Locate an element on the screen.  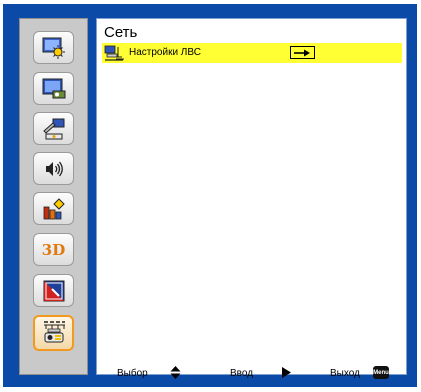
sidebar-item-image-settings is located at coordinates (53, 47).